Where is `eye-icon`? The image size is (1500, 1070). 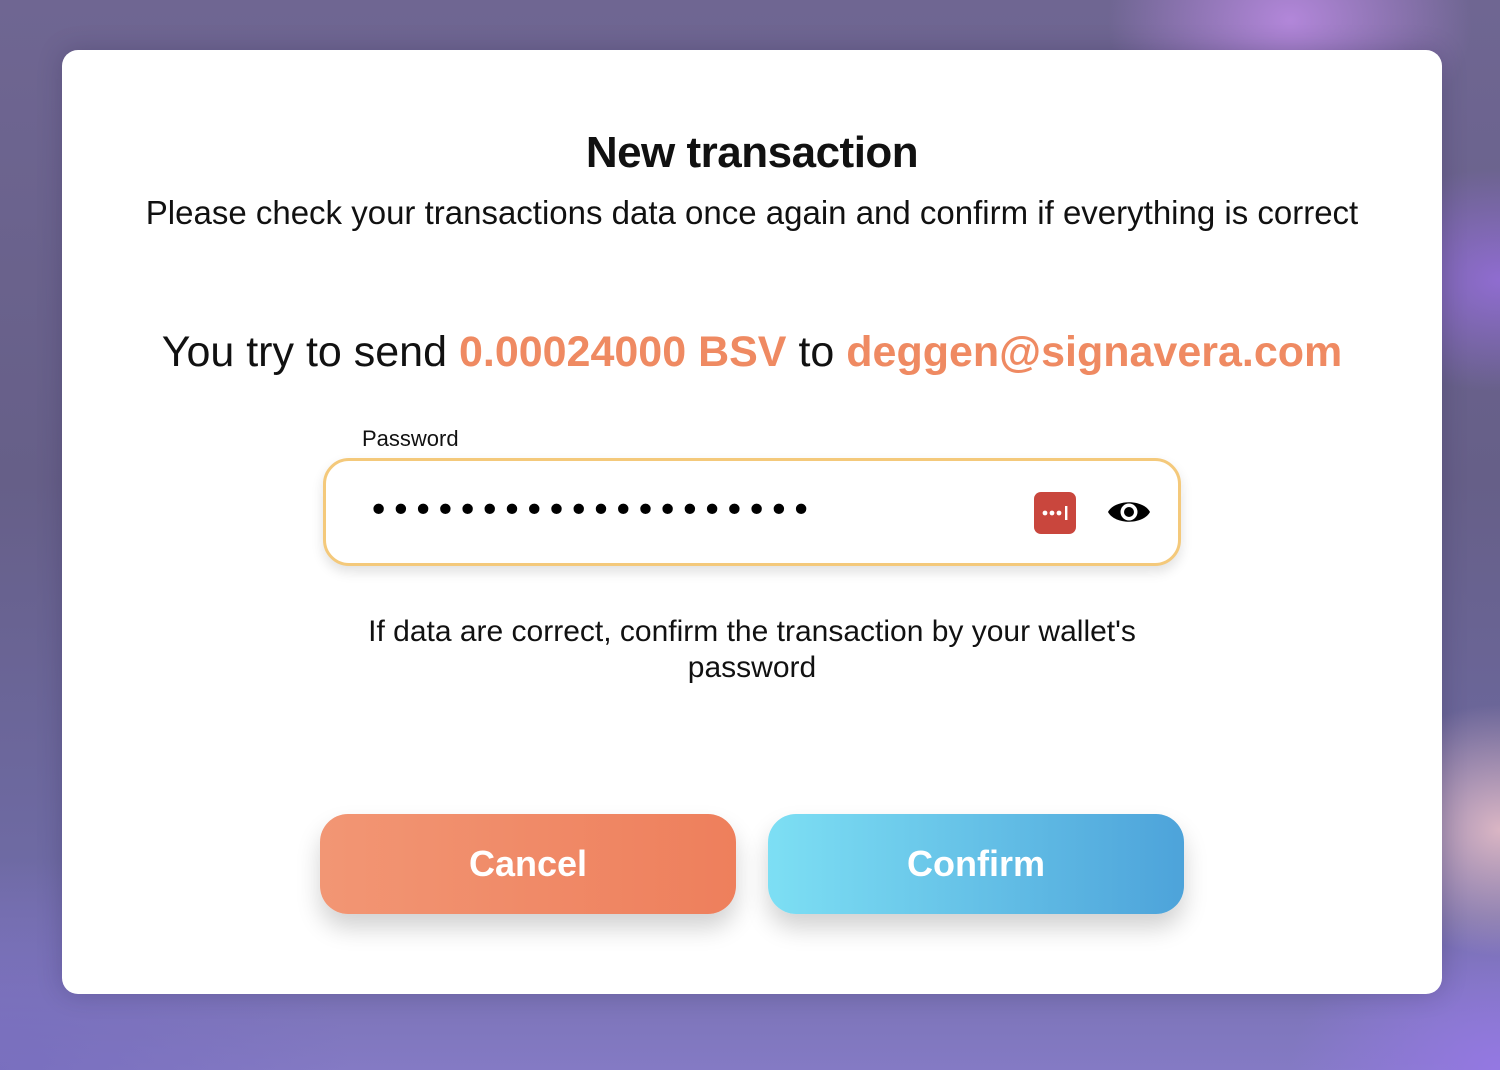 eye-icon is located at coordinates (1129, 512).